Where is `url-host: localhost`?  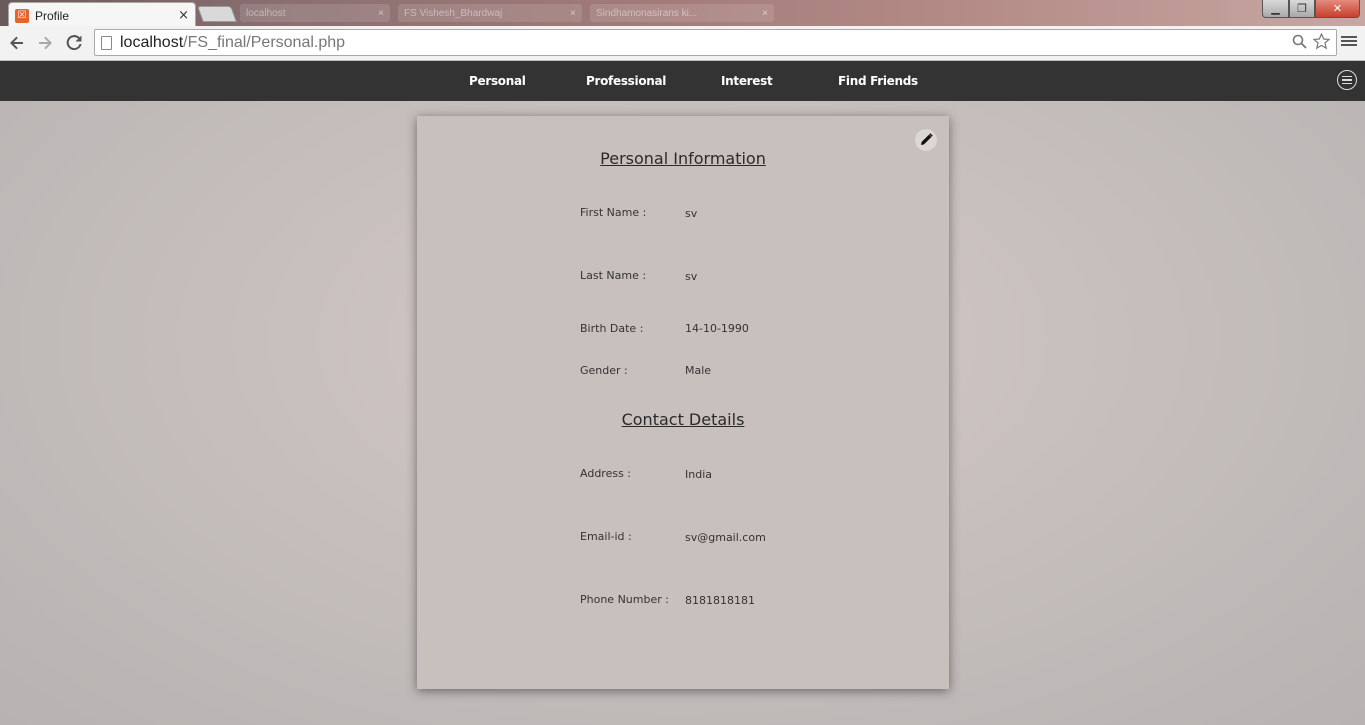
url-host: localhost is located at coordinates (152, 42).